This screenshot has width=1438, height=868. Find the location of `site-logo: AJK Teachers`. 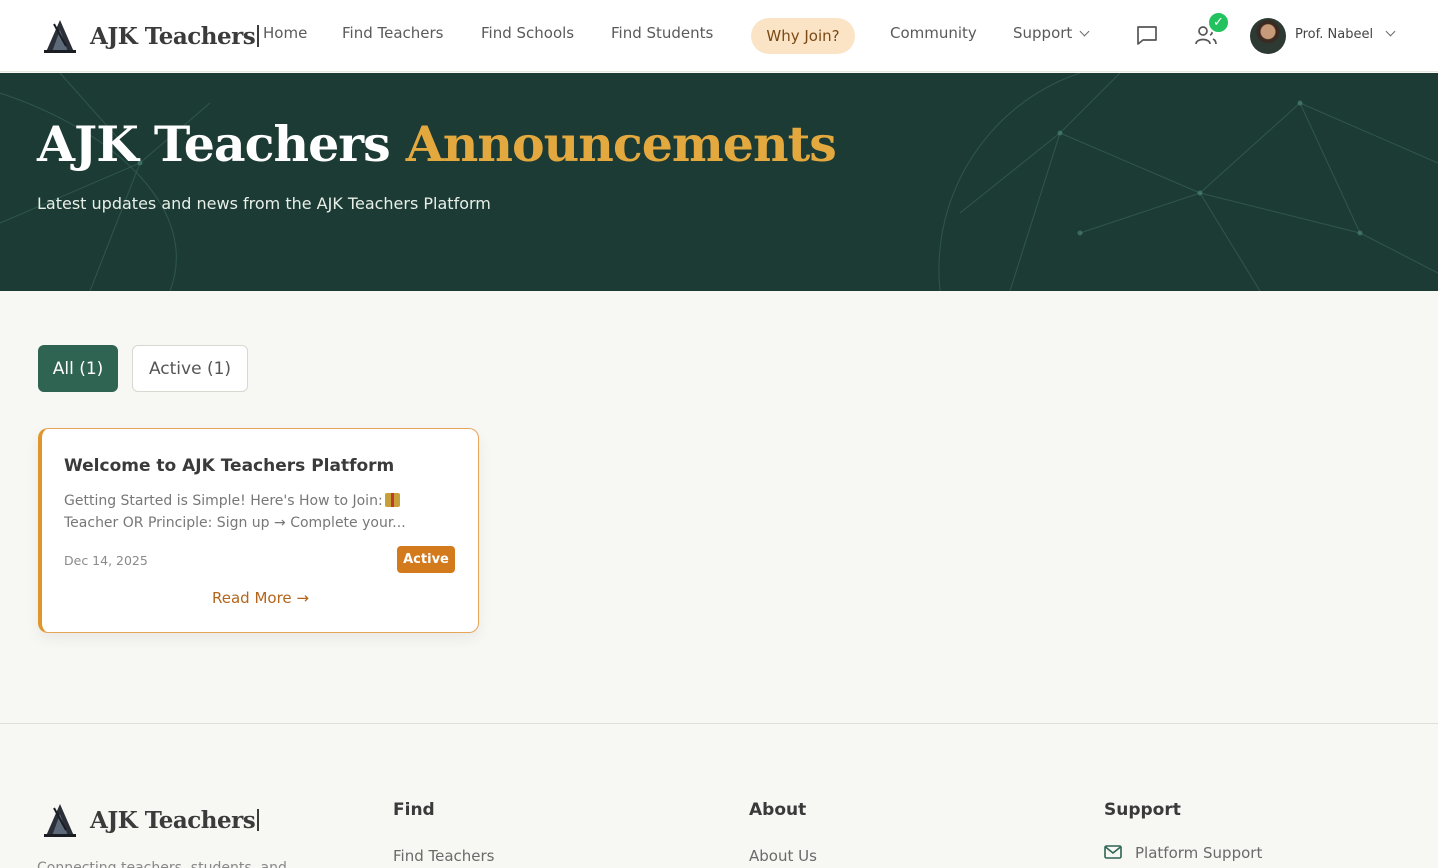

site-logo: AJK Teachers is located at coordinates (150, 36).